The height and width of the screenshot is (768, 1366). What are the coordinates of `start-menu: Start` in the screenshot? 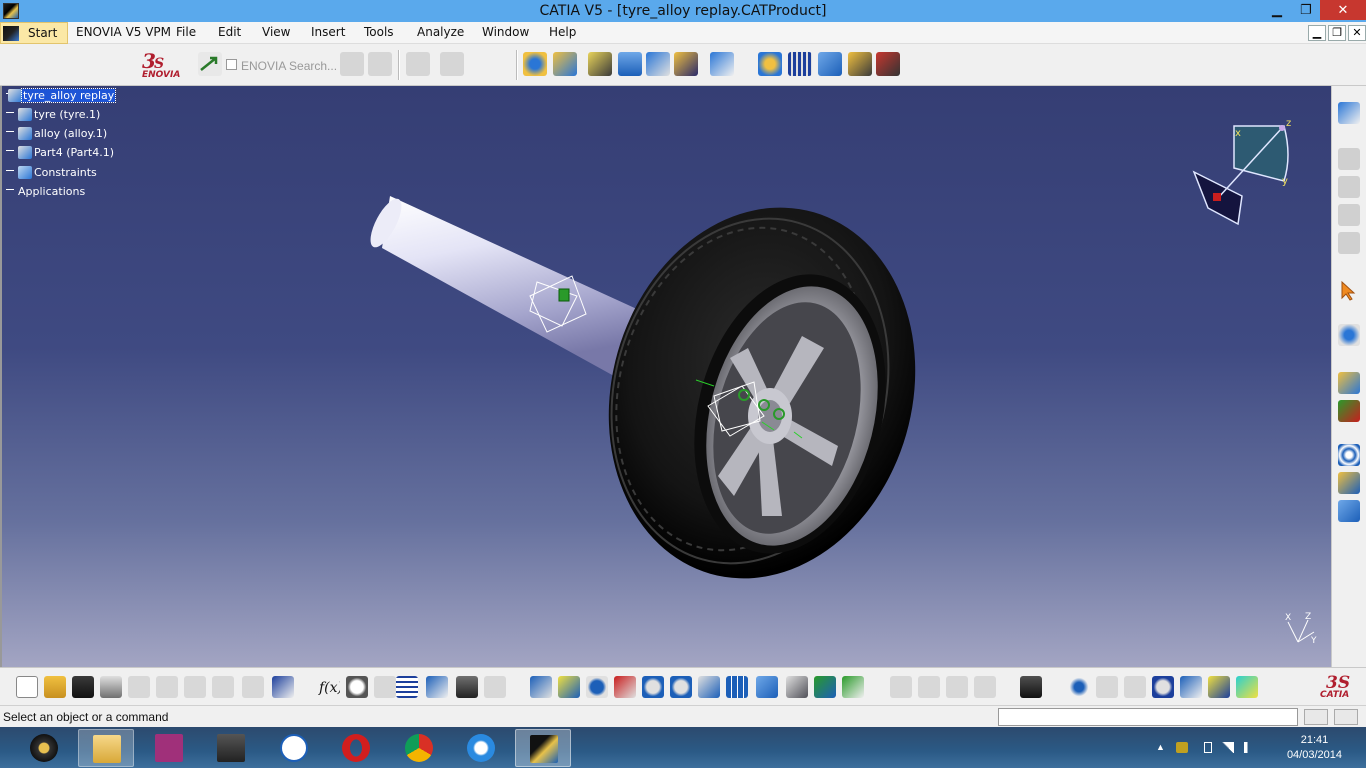 It's located at (34, 33).